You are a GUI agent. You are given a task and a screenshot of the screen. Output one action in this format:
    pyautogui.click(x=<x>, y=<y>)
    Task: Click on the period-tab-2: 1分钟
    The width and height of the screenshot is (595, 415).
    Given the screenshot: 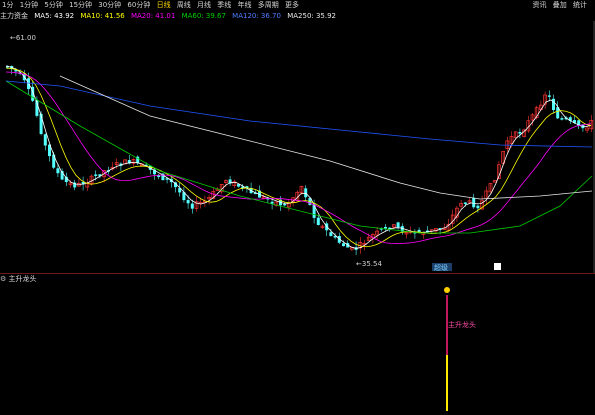 What is the action you would take?
    pyautogui.click(x=29, y=5)
    